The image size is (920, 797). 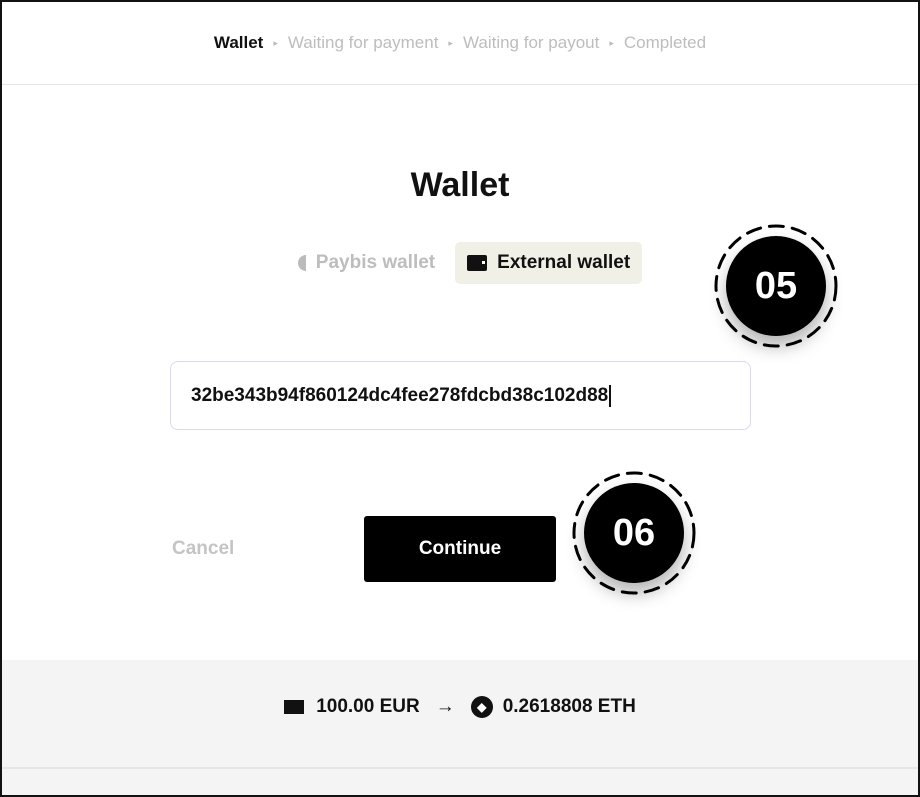 I want to click on cancel-button: Cancel, so click(x=203, y=549).